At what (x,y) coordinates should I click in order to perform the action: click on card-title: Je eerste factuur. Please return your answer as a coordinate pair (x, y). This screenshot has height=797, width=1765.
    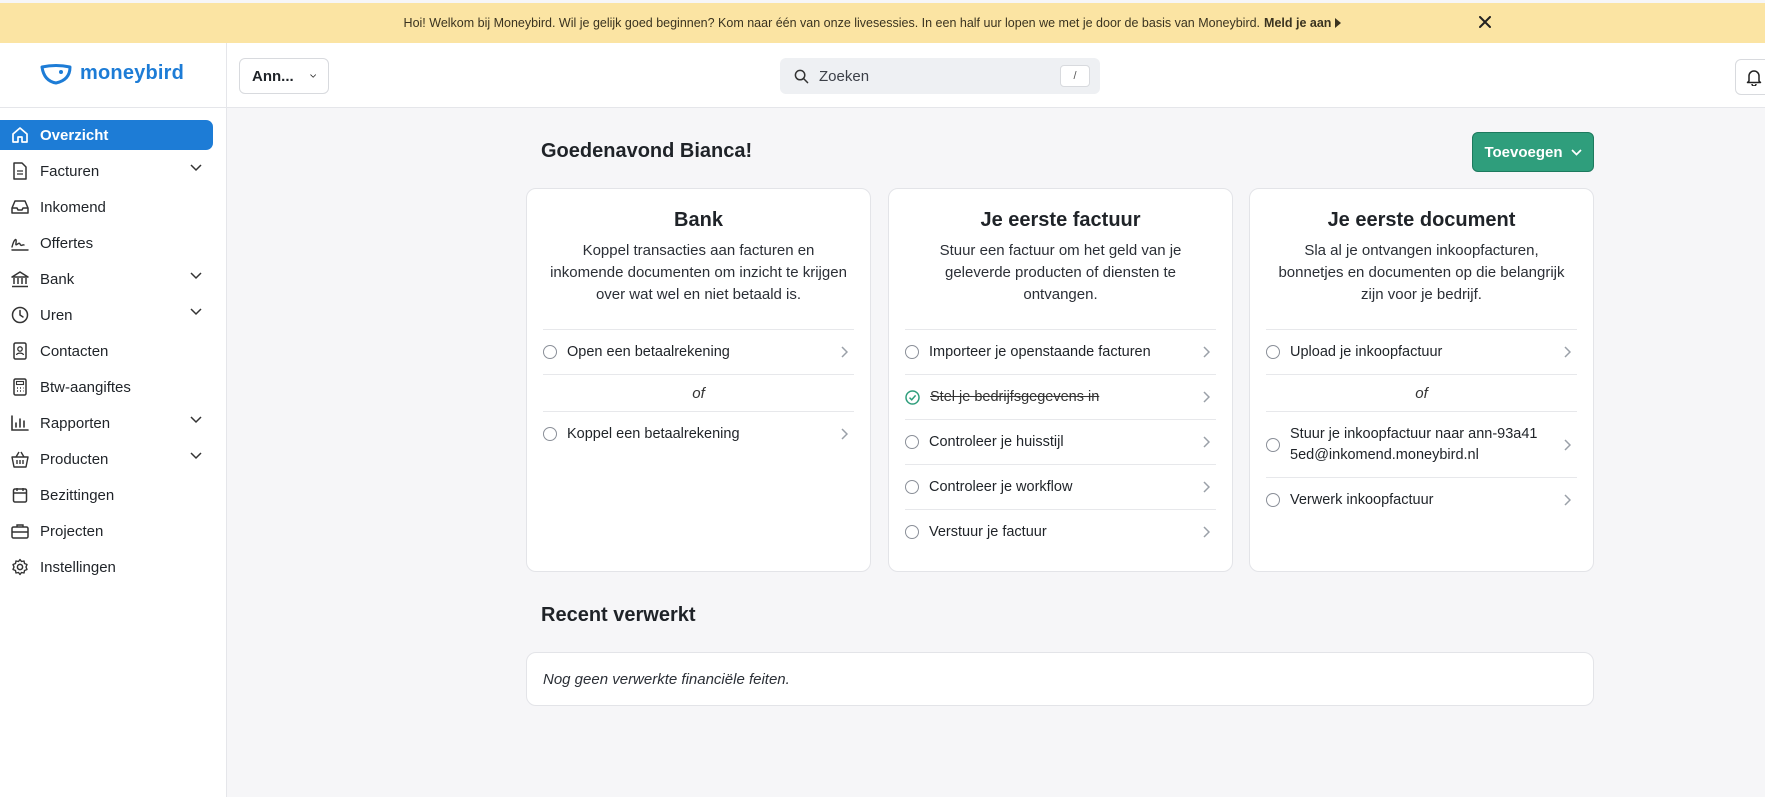
    Looking at the image, I should click on (1060, 220).